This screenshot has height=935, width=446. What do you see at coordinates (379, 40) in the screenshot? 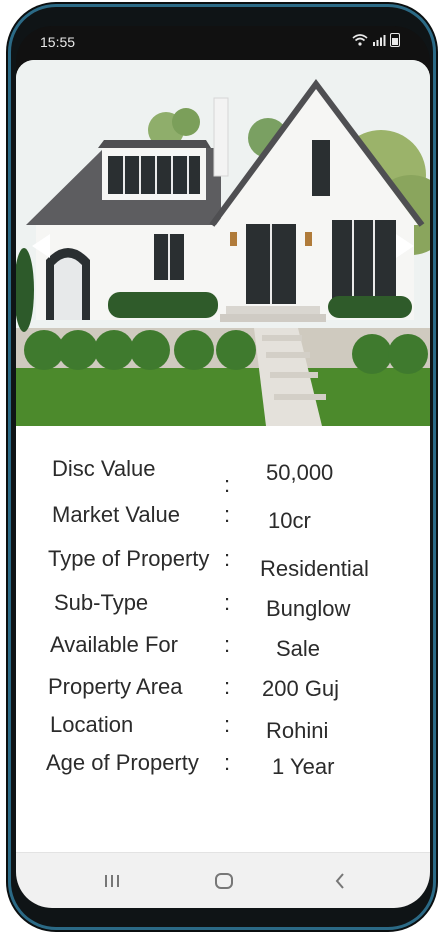
I see `signal-icon` at bounding box center [379, 40].